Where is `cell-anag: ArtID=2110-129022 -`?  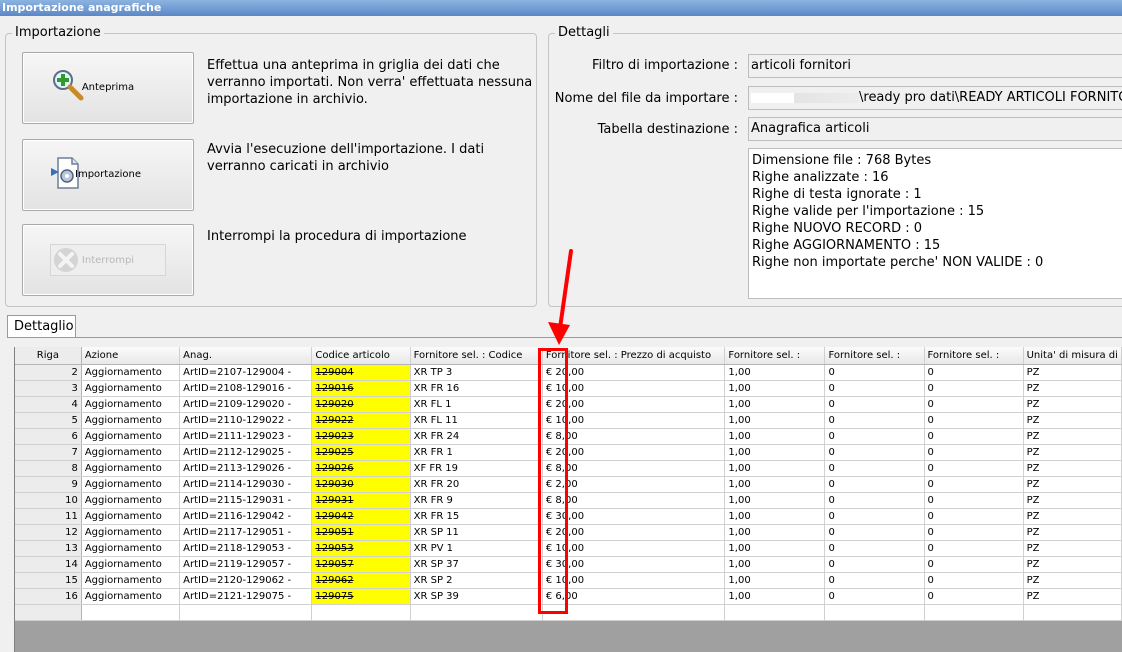 cell-anag: ArtID=2110-129022 - is located at coordinates (246, 420).